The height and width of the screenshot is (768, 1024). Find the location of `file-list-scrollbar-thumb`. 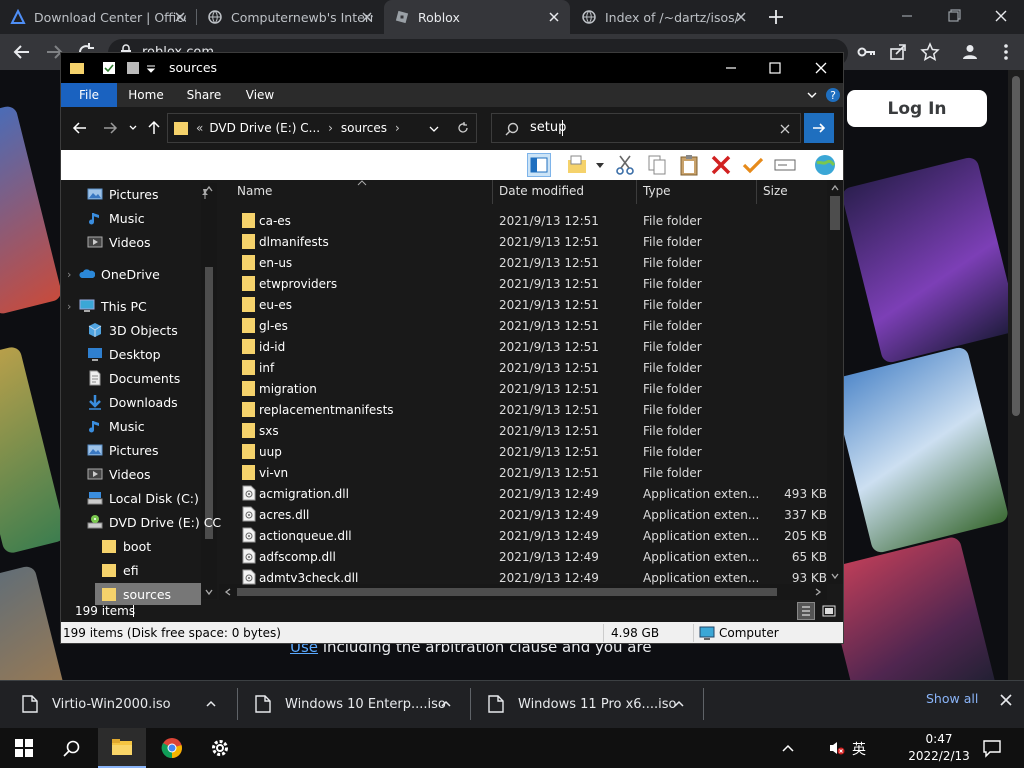

file-list-scrollbar-thumb is located at coordinates (835, 213).